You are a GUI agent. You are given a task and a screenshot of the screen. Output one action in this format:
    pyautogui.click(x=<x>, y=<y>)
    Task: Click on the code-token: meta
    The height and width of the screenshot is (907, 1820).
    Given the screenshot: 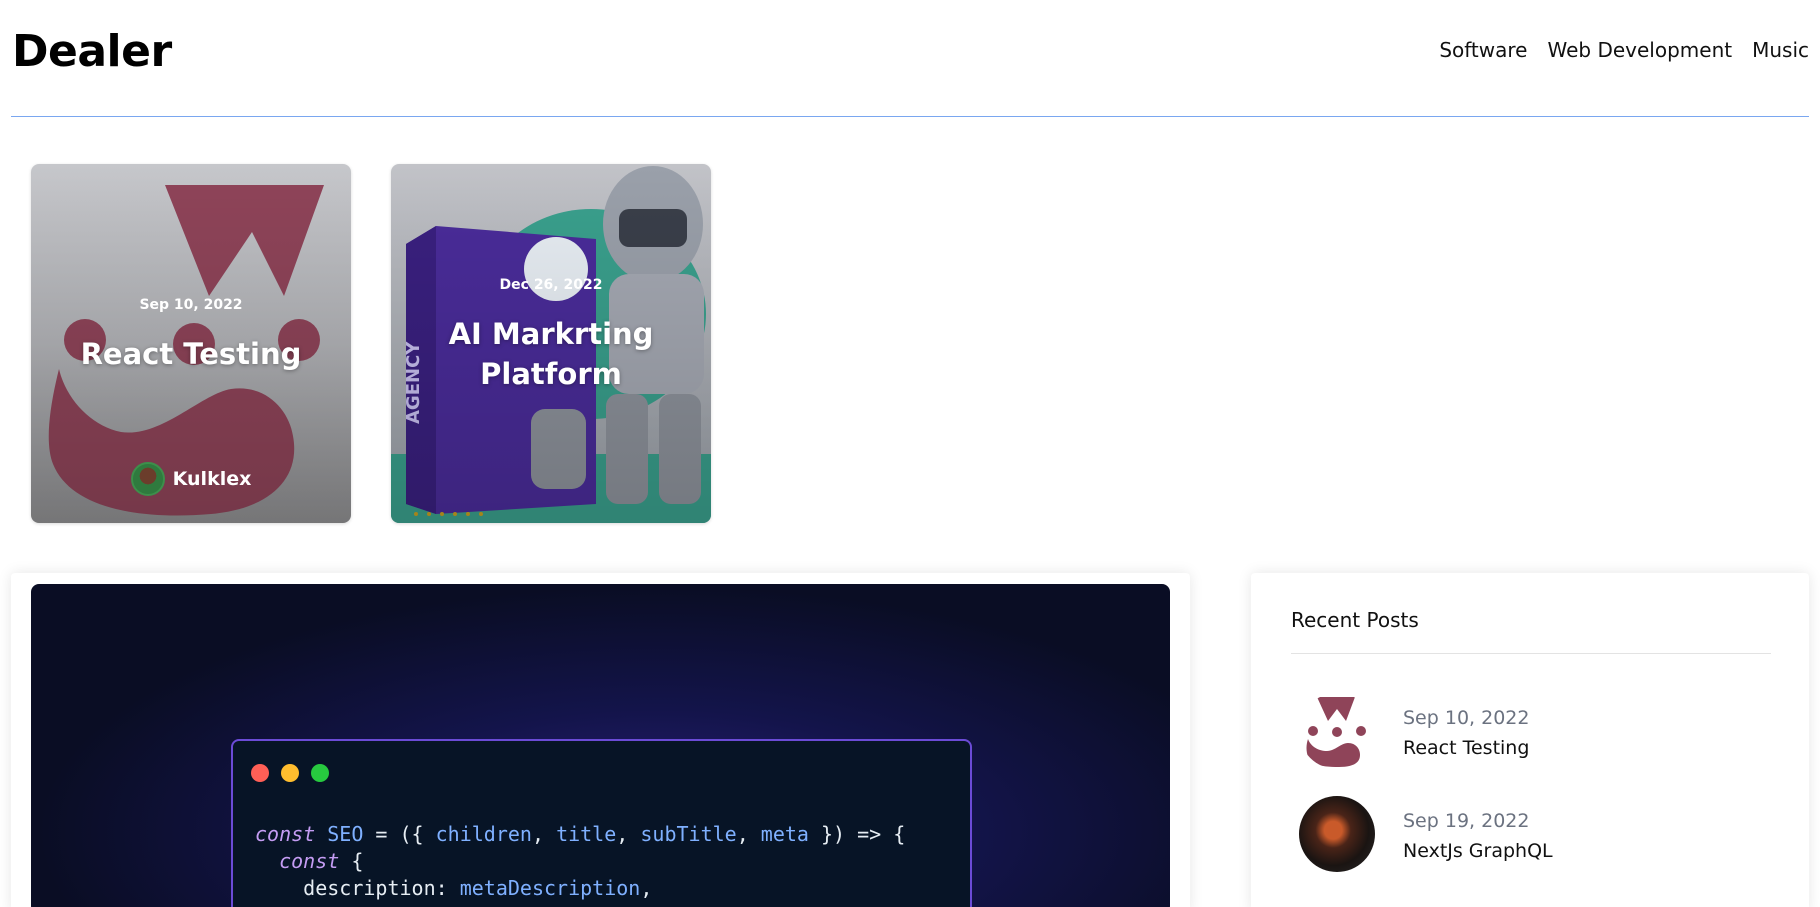 What is the action you would take?
    pyautogui.click(x=784, y=834)
    